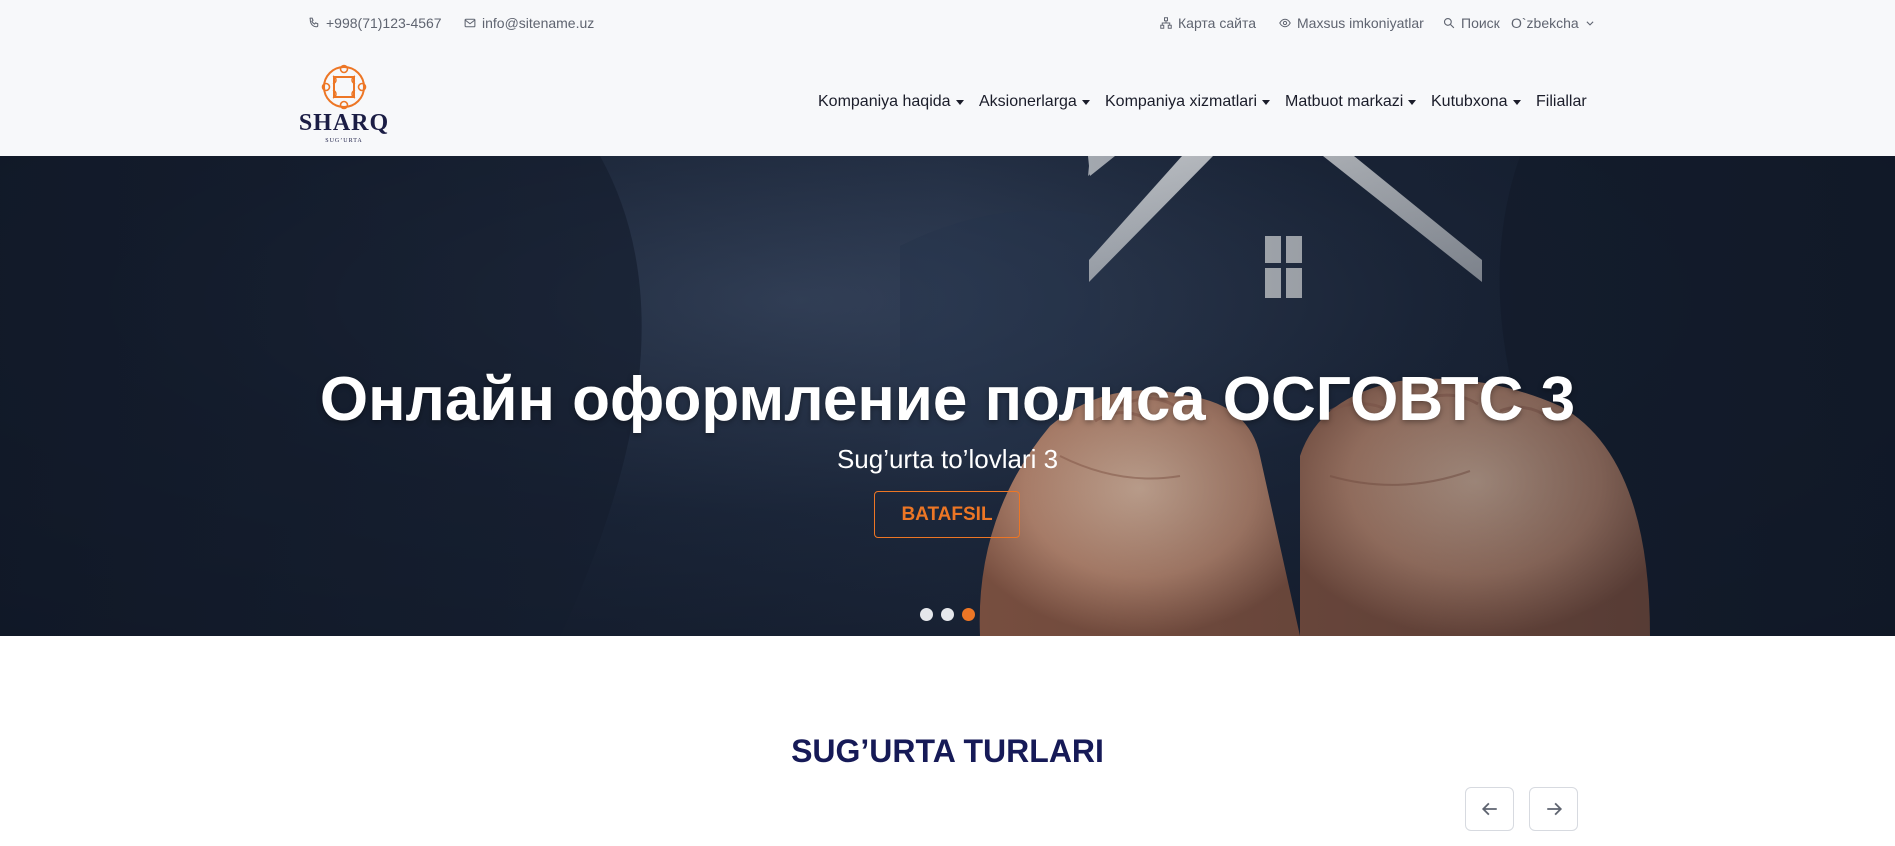 This screenshot has height=846, width=1895. What do you see at coordinates (1545, 23) in the screenshot?
I see `language-text: O`zbekcha` at bounding box center [1545, 23].